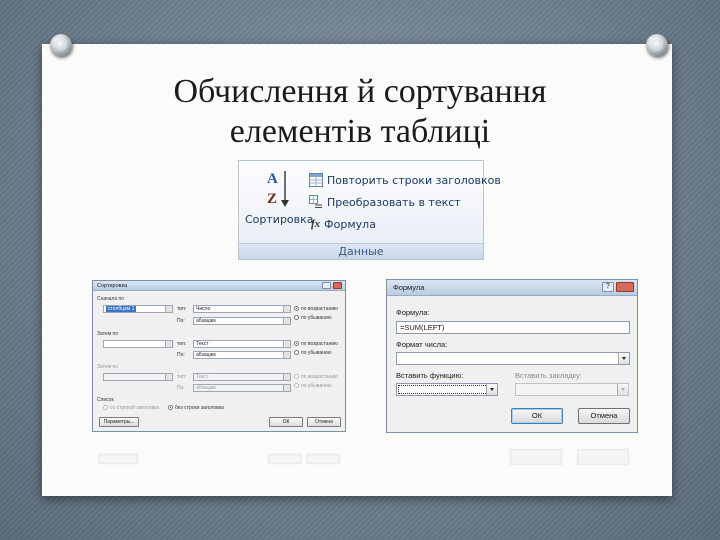 The image size is (720, 540). What do you see at coordinates (181, 388) in the screenshot?
I see `by-label-3: По:` at bounding box center [181, 388].